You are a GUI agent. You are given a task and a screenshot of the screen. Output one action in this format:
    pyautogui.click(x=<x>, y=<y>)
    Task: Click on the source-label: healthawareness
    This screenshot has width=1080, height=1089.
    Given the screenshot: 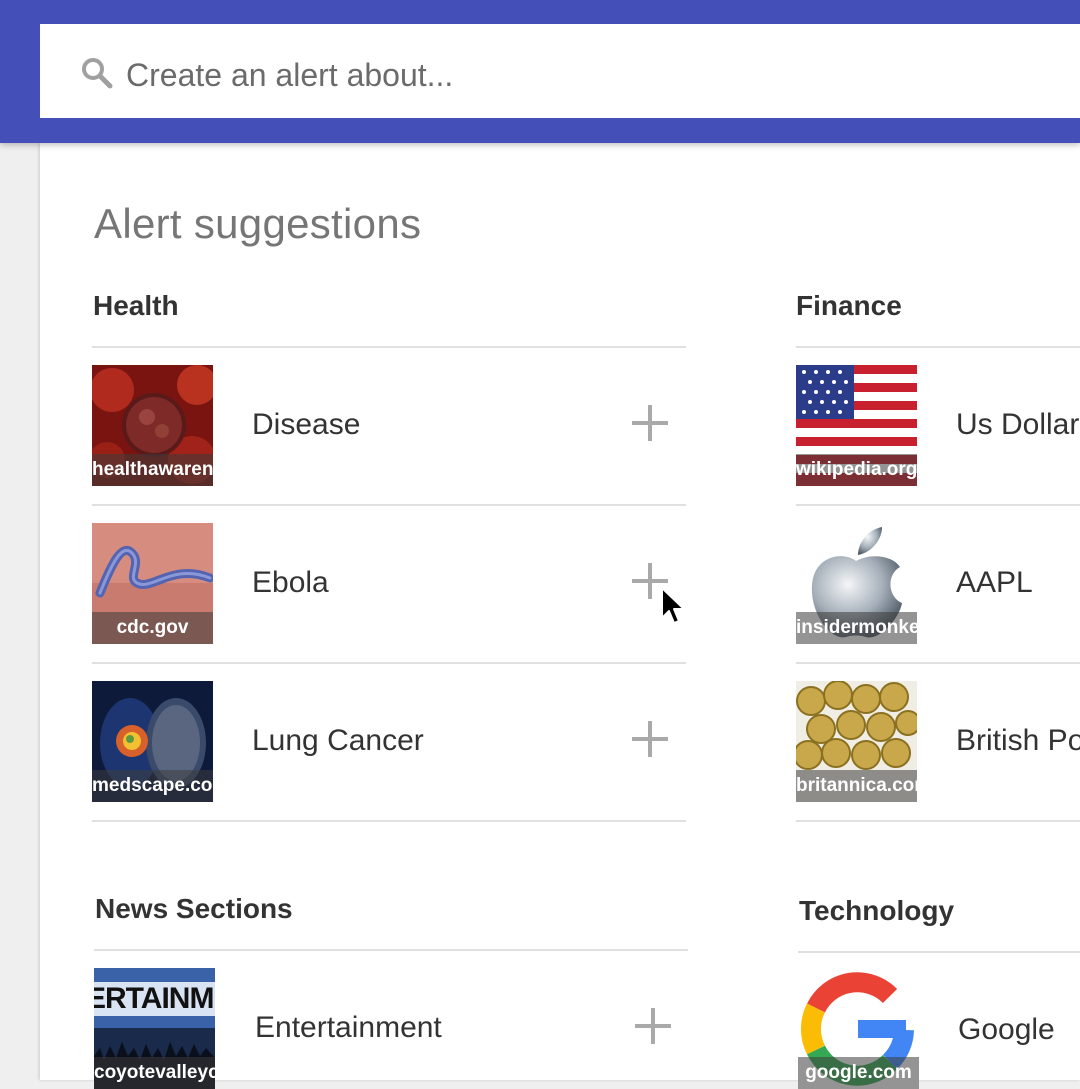 What is the action you would take?
    pyautogui.click(x=152, y=470)
    